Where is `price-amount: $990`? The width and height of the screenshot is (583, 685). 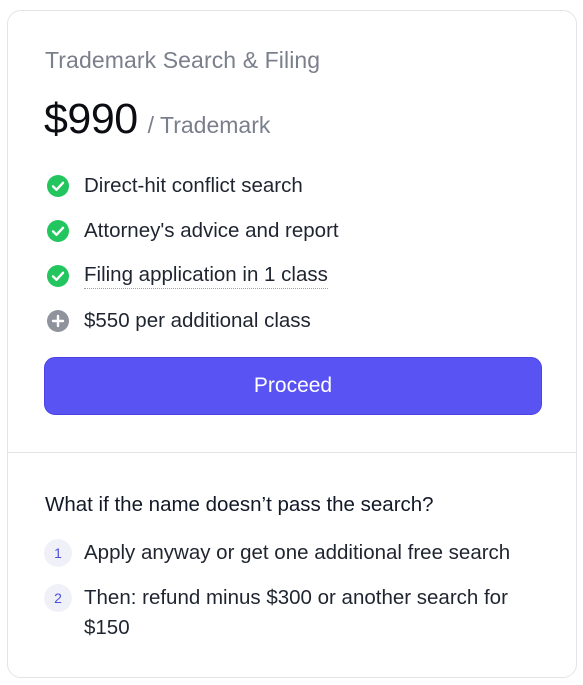 price-amount: $990 is located at coordinates (91, 119).